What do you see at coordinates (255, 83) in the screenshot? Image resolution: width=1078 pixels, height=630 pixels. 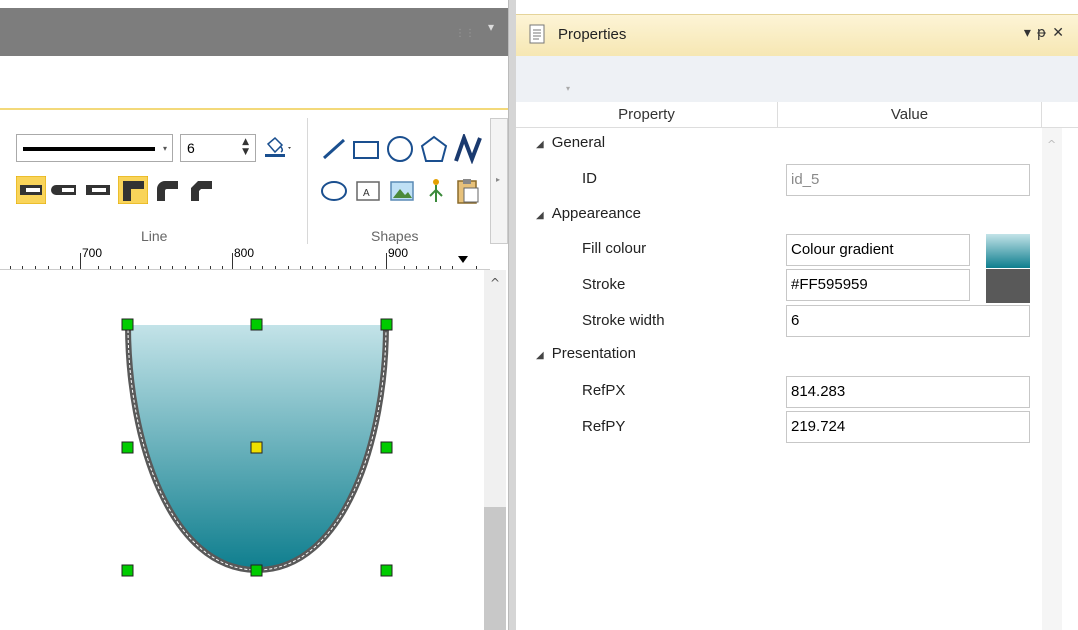 I see `ribbon-tabs` at bounding box center [255, 83].